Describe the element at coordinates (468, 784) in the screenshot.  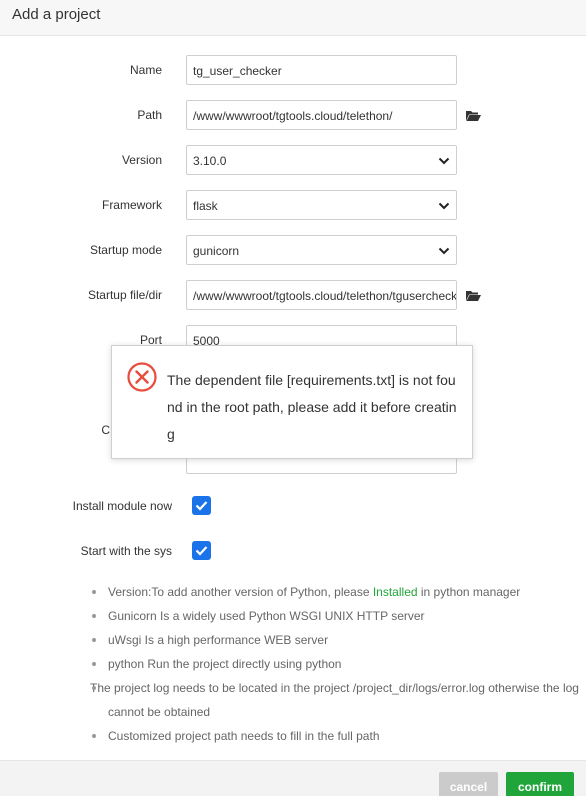
I see `cancel-button: cancel` at that location.